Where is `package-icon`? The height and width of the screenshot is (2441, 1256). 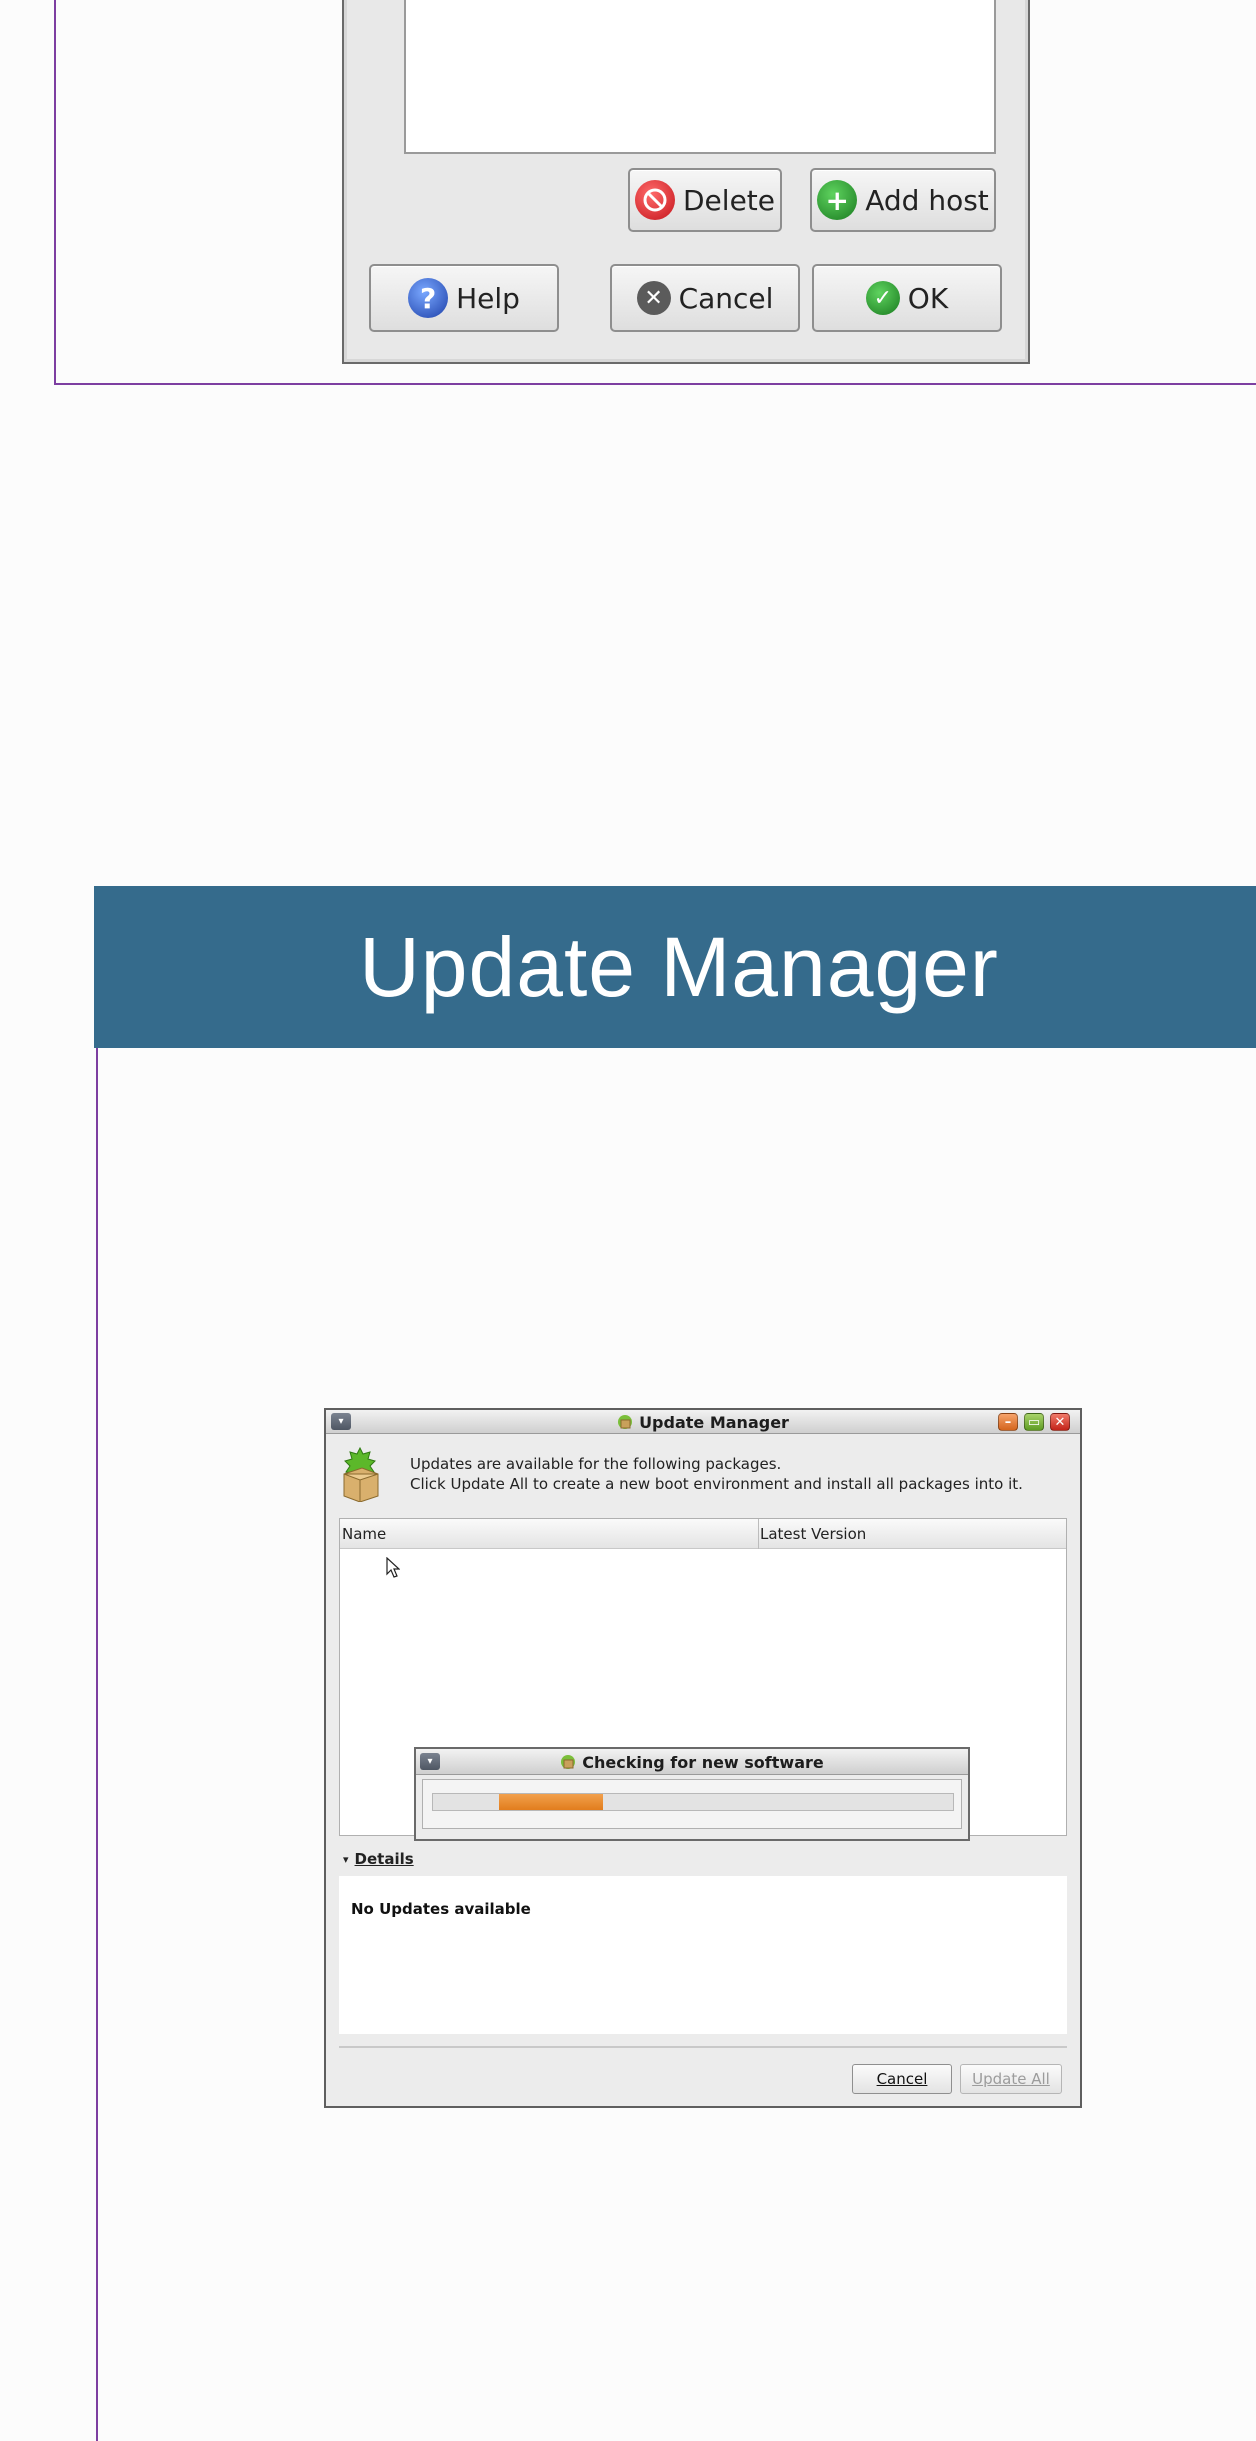
package-icon is located at coordinates (625, 1422).